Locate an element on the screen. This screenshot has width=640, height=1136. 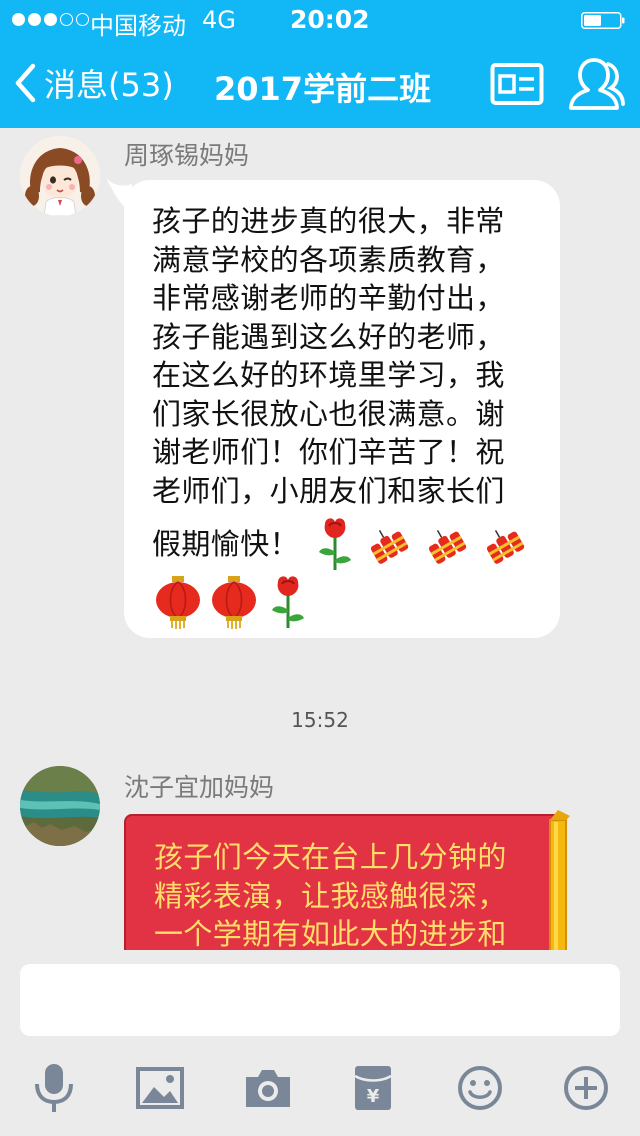
network-type: 4G is located at coordinates (219, 20).